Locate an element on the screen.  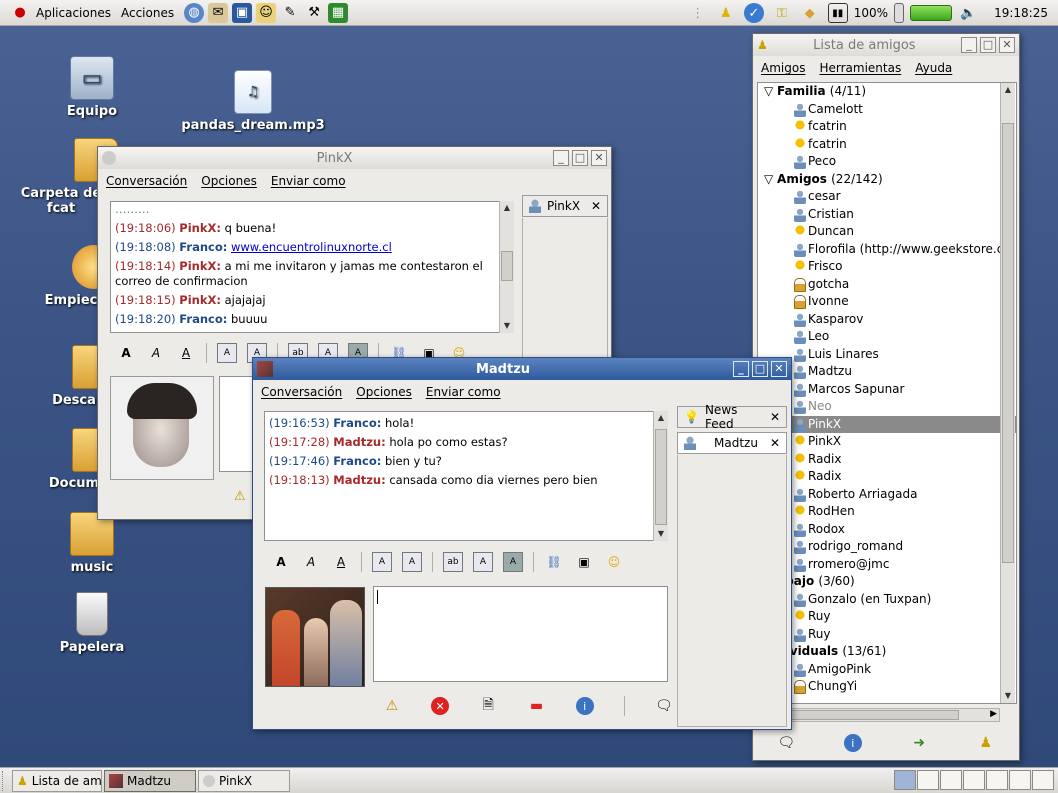
scroll-up-arrow-icon: ▲ is located at coordinates (1008, 90).